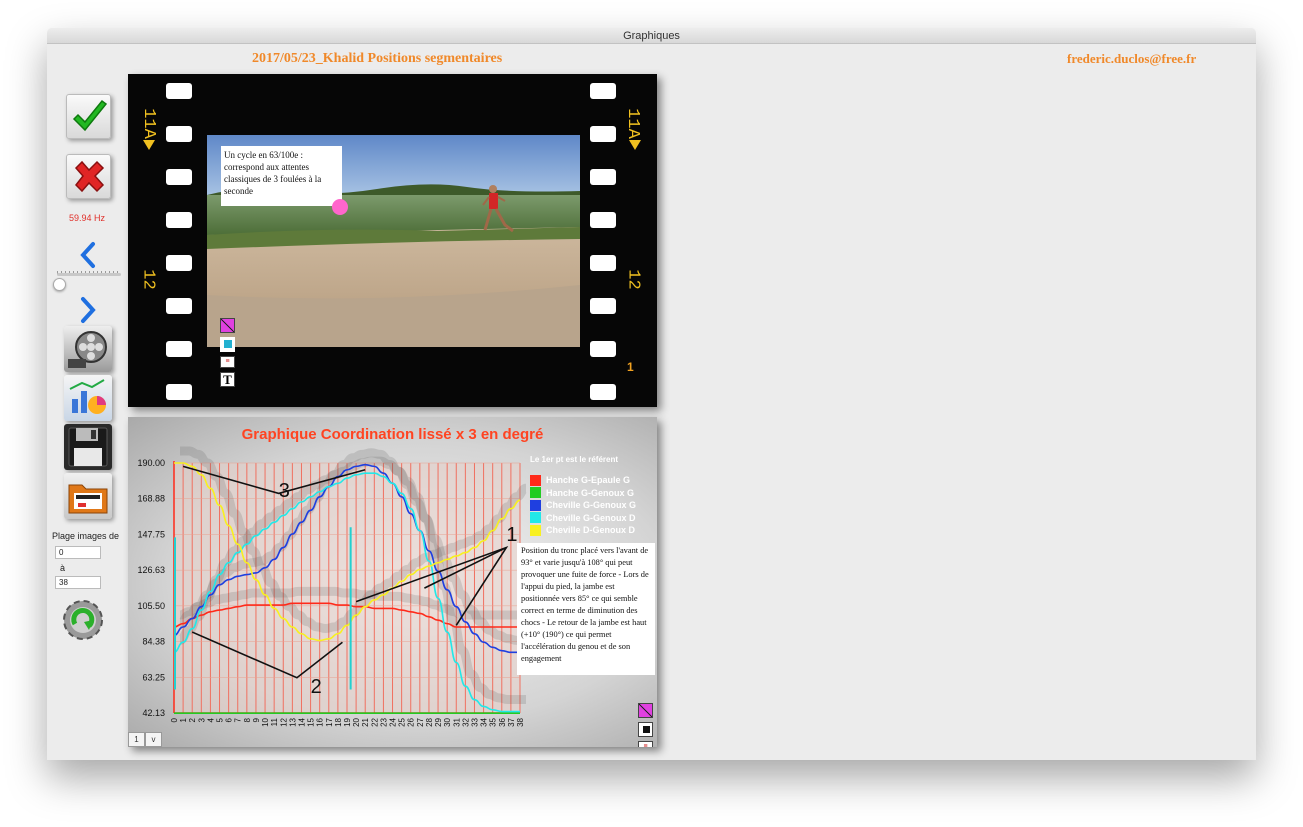 The image size is (1303, 827). Describe the element at coordinates (210, 719) in the screenshot. I see `x-tick-label: 4` at that location.